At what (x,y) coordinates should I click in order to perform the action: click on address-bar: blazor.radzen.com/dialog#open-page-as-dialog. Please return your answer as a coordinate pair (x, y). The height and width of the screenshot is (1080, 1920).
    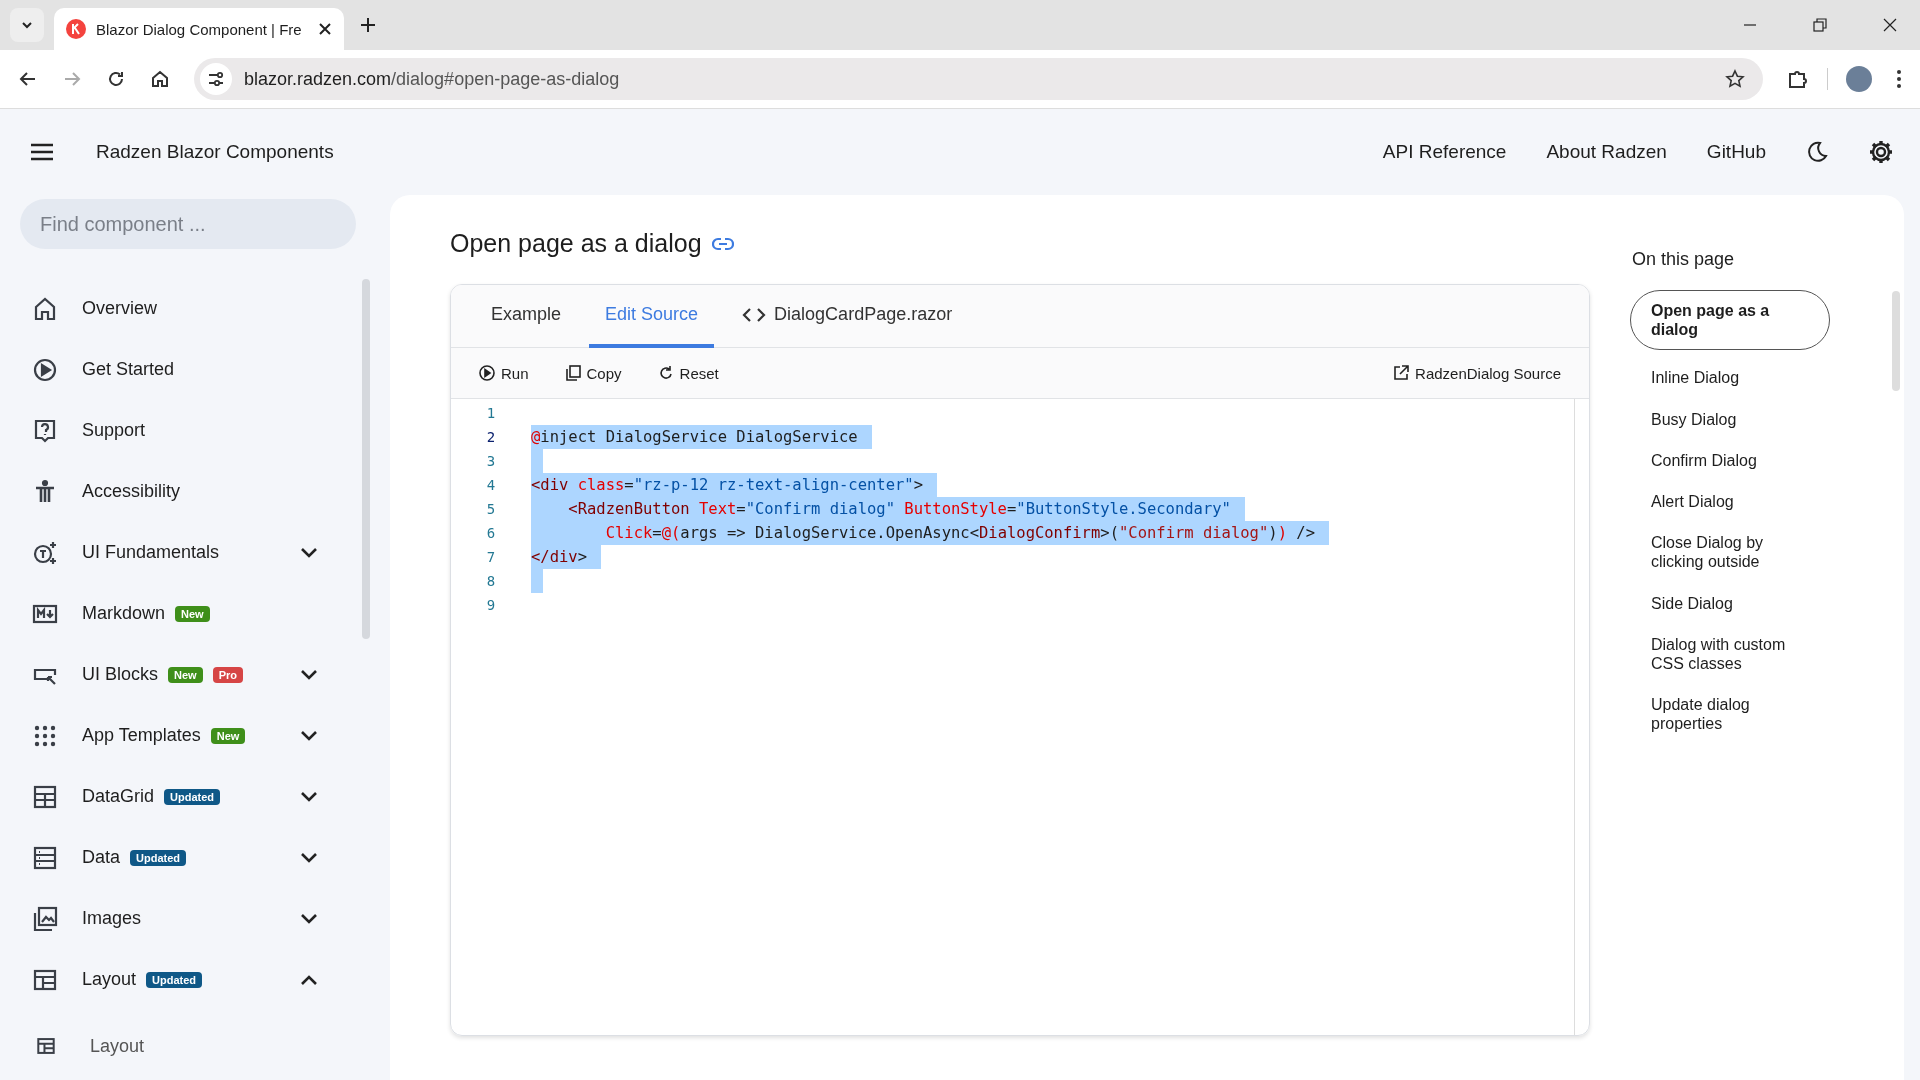
    Looking at the image, I should click on (978, 79).